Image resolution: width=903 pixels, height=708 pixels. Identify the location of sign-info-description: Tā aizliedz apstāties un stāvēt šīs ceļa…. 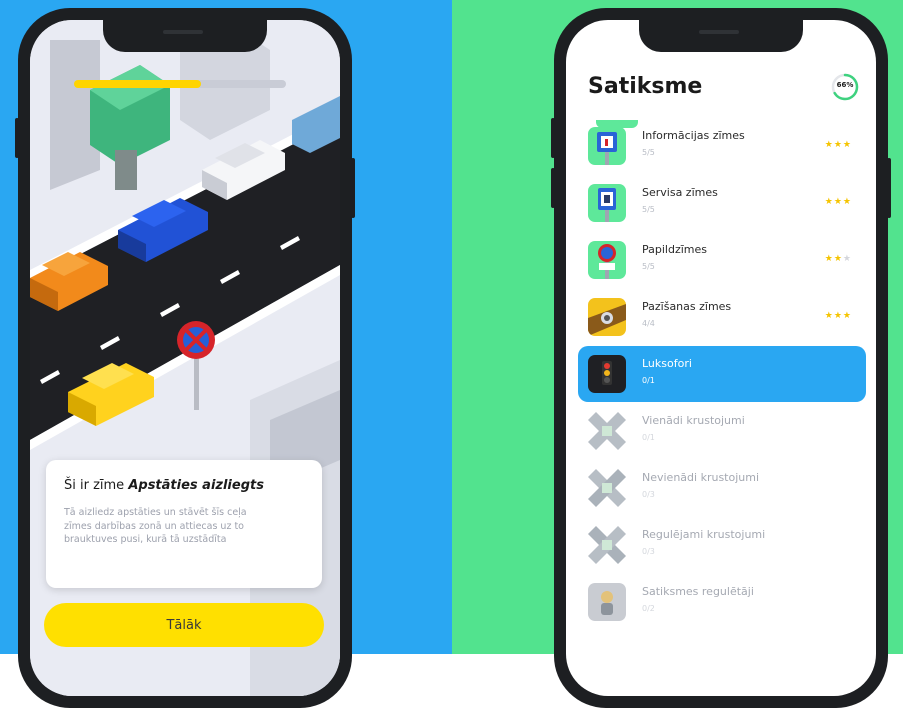
(155, 526).